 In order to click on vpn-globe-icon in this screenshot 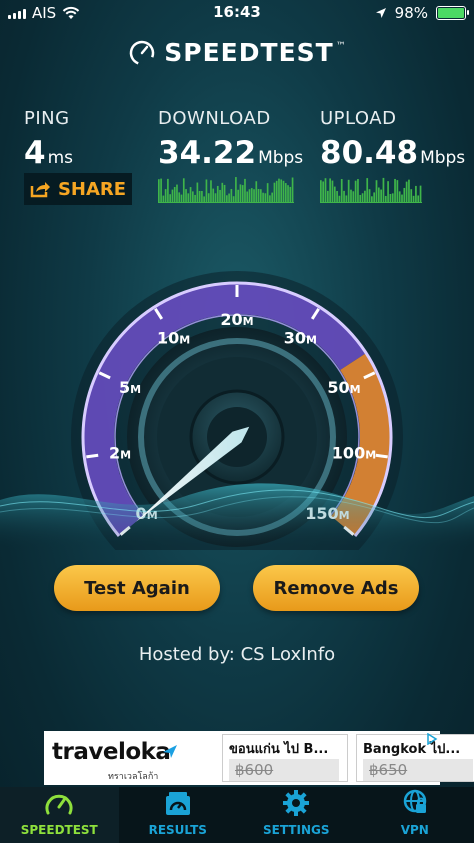, I will do `click(414, 801)`.